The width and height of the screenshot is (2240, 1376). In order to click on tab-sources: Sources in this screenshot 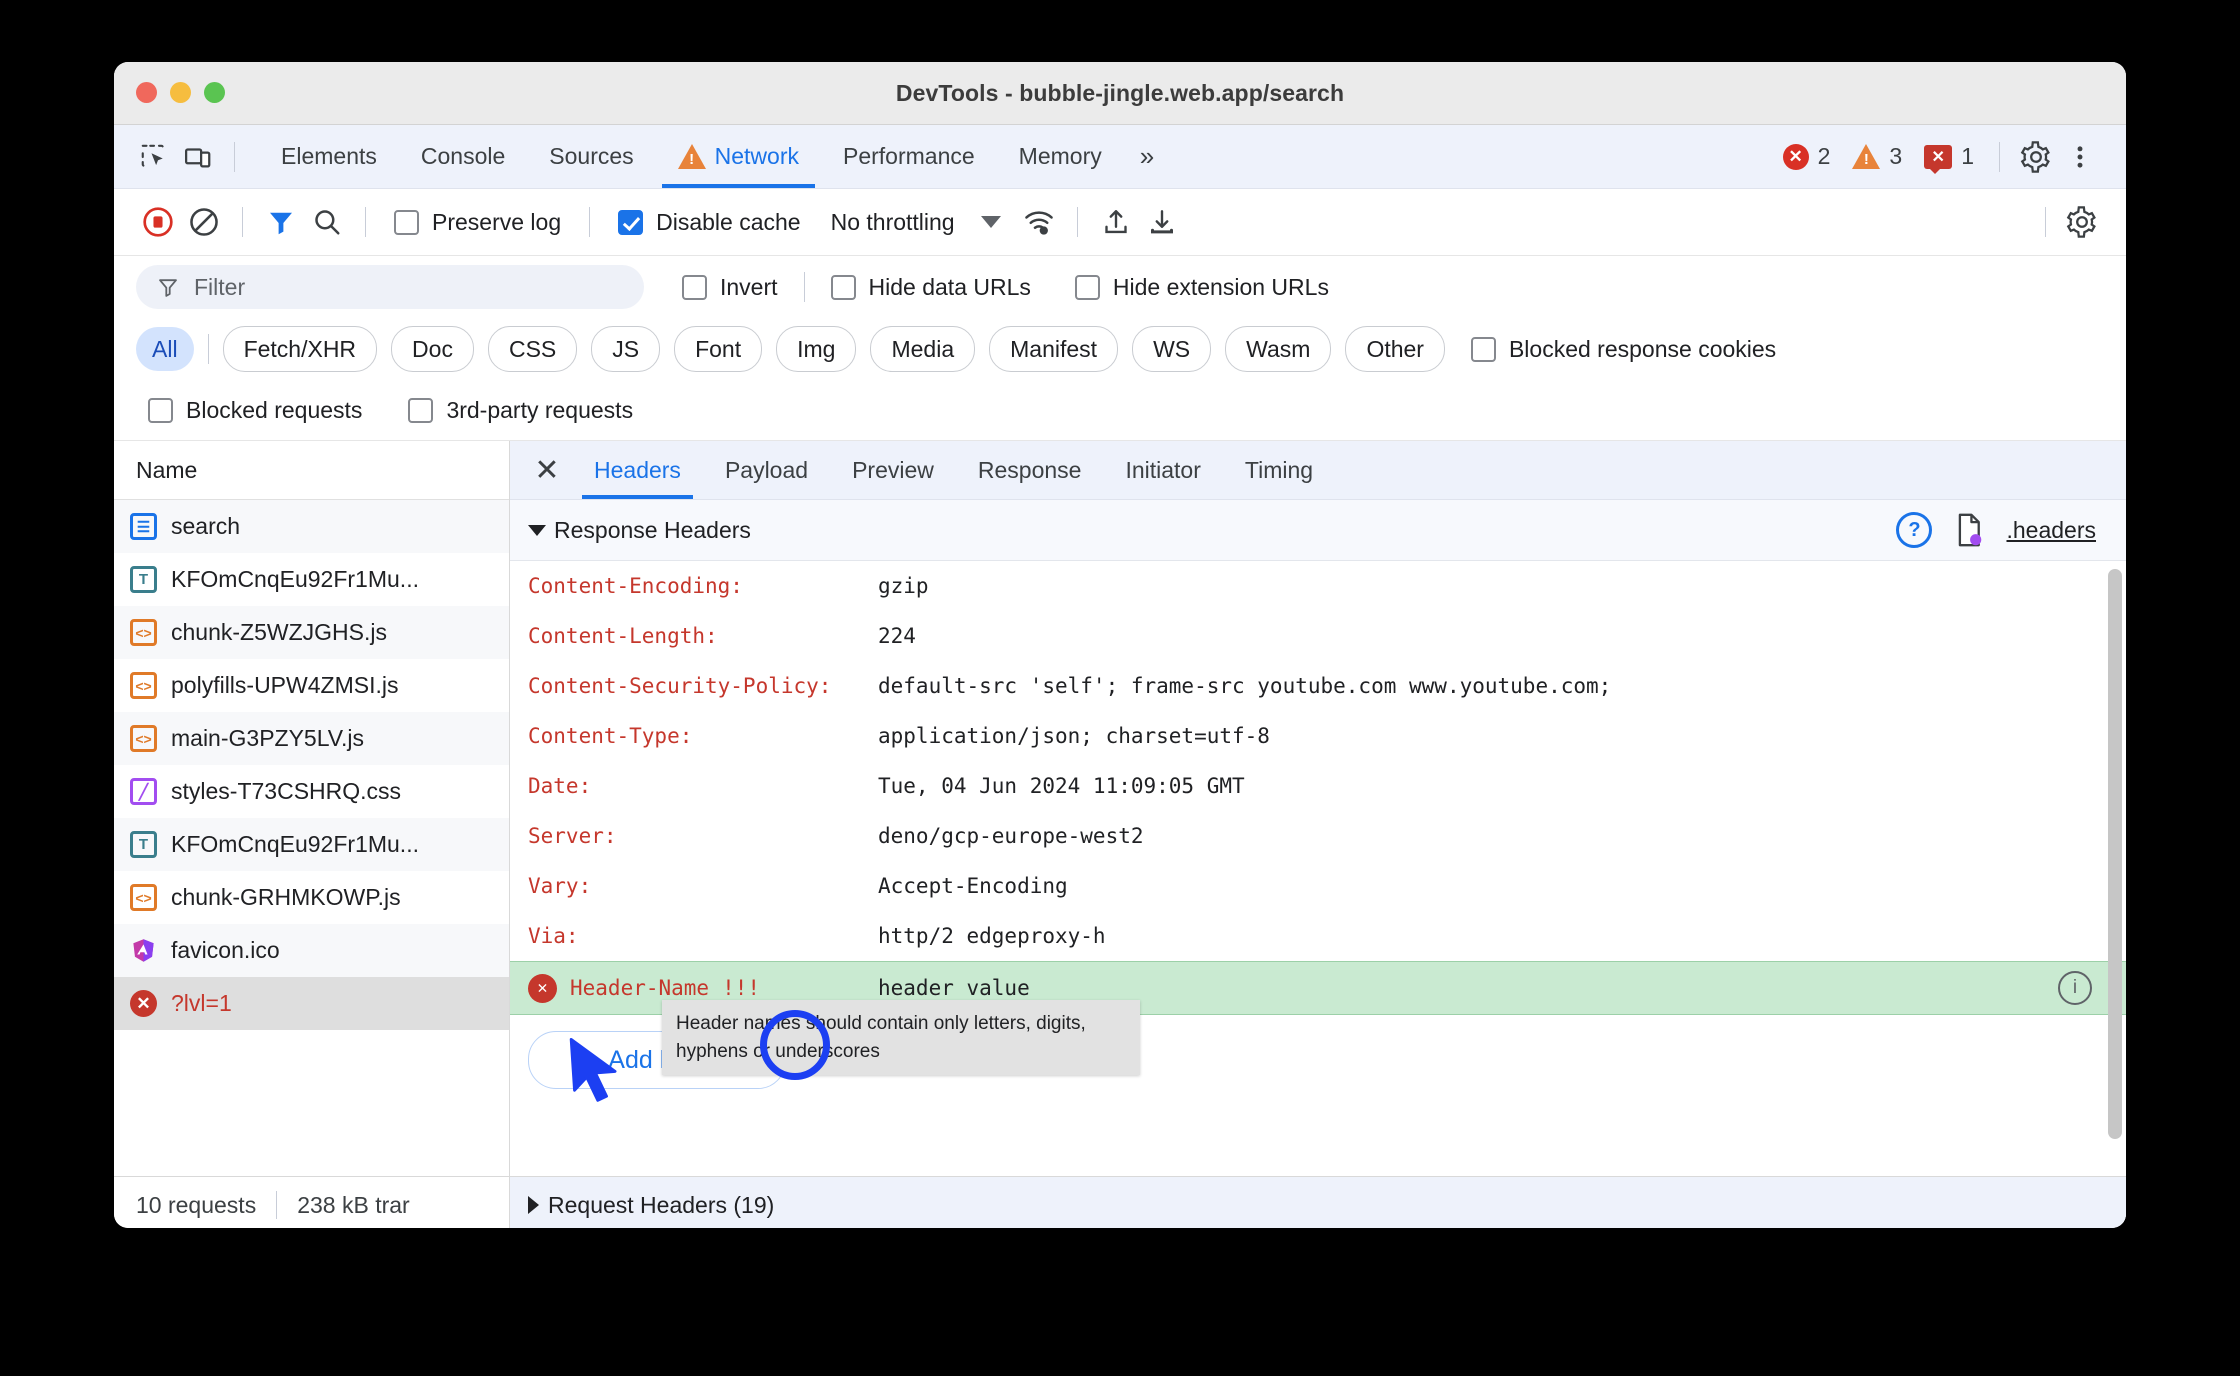, I will do `click(591, 156)`.